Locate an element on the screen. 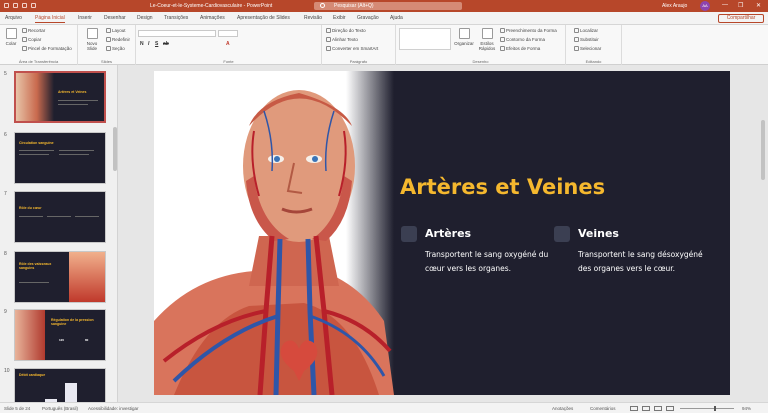 The image size is (768, 413). underline-button: S is located at coordinates (156, 44).